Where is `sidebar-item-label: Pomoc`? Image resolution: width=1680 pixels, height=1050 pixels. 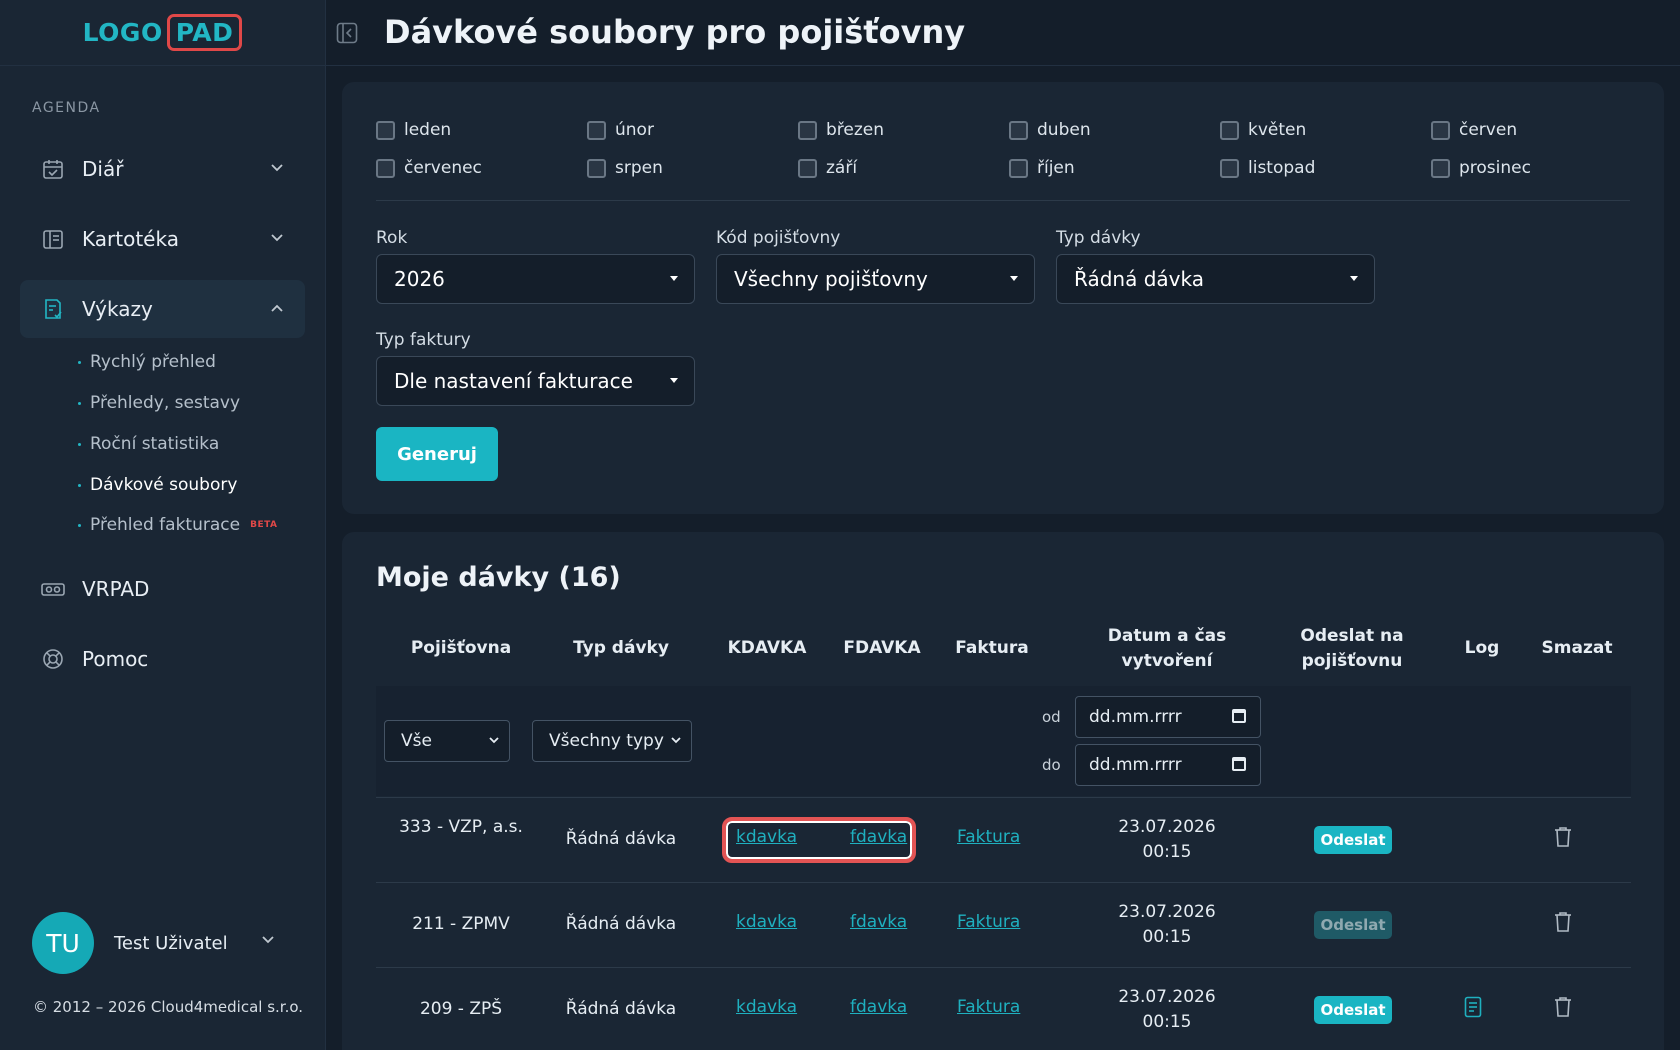 sidebar-item-label: Pomoc is located at coordinates (115, 659).